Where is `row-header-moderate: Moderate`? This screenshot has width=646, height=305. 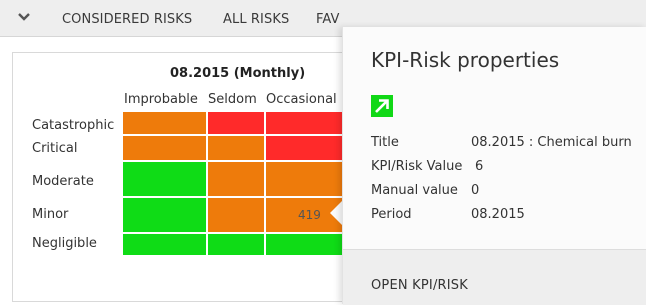 row-header-moderate: Moderate is located at coordinates (63, 181).